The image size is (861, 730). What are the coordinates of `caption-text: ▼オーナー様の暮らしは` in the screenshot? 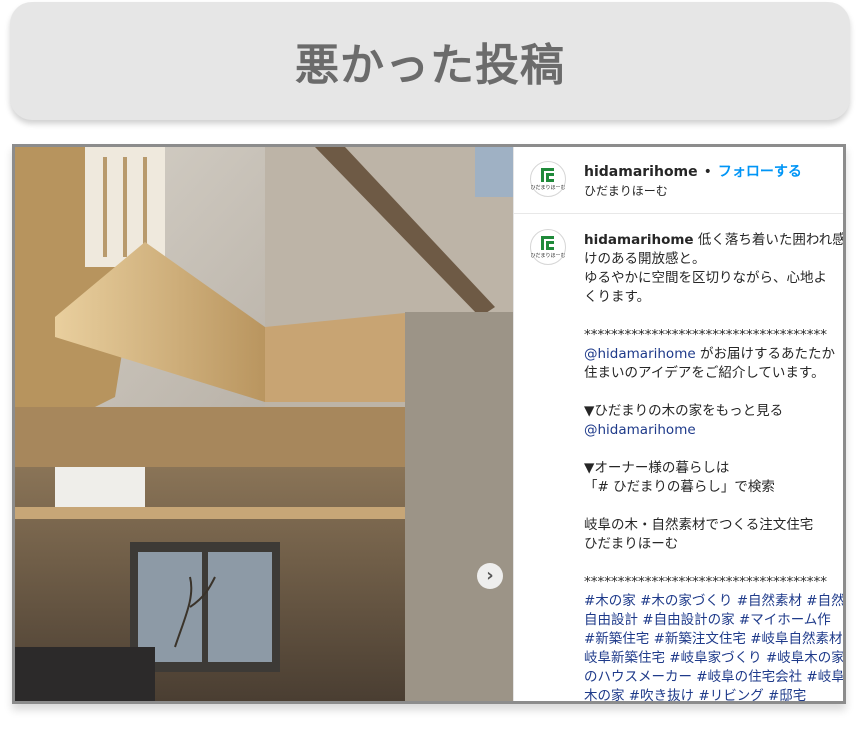 It's located at (657, 468).